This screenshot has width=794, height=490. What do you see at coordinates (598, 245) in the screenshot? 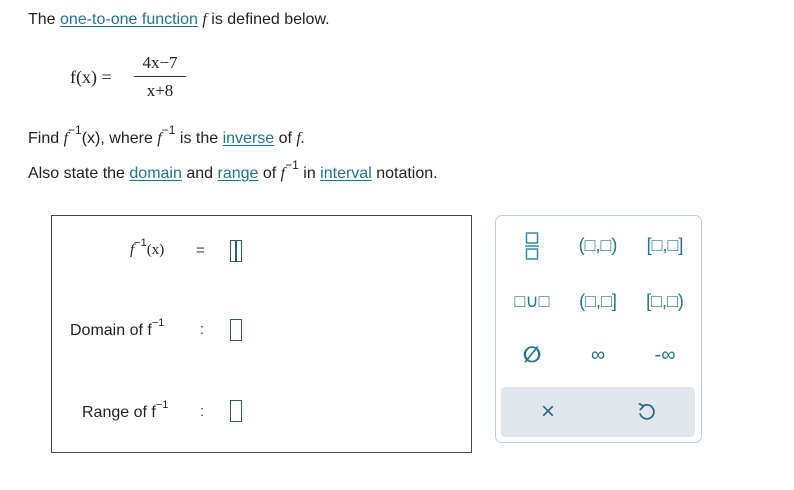
I see `open-open-interval-button: (□,□)` at bounding box center [598, 245].